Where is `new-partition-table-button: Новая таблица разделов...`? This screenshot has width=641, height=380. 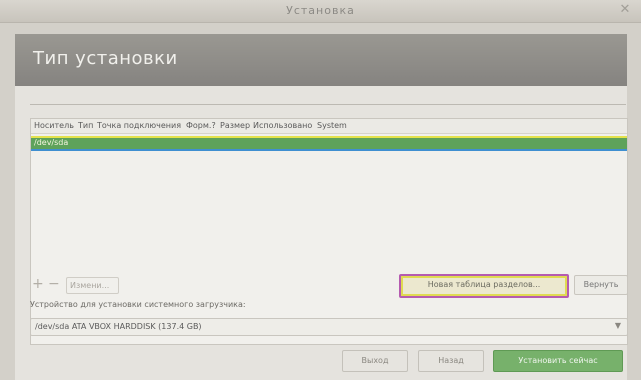
new-partition-table-button: Новая таблица разделов... is located at coordinates (484, 286).